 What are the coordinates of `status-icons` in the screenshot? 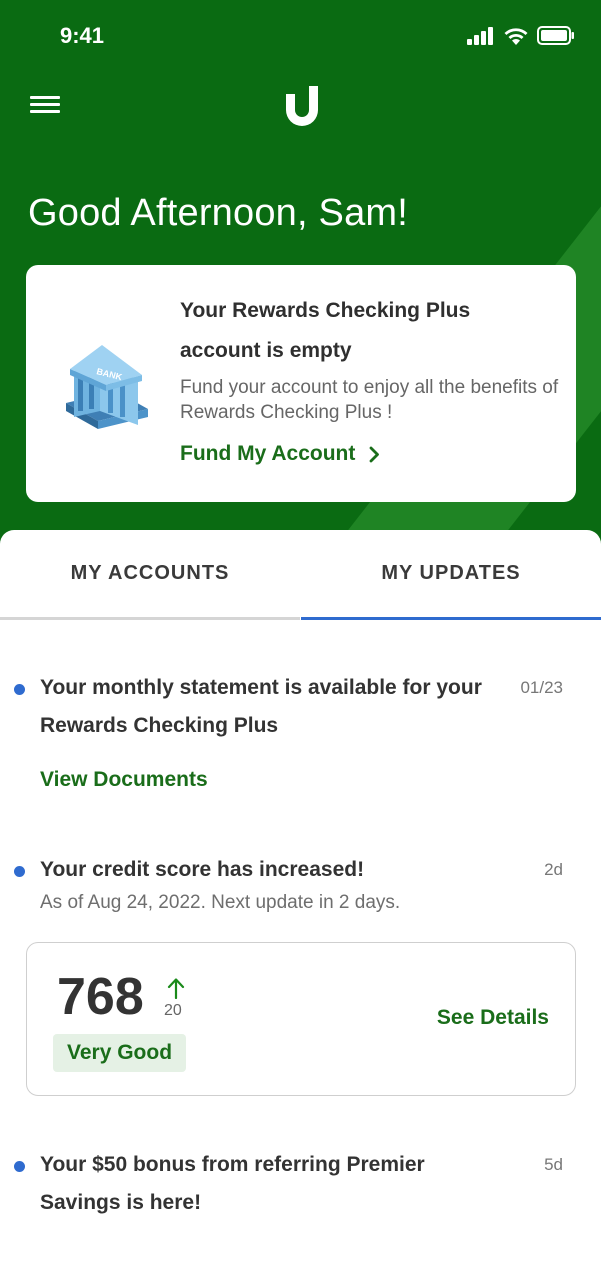 It's located at (521, 35).